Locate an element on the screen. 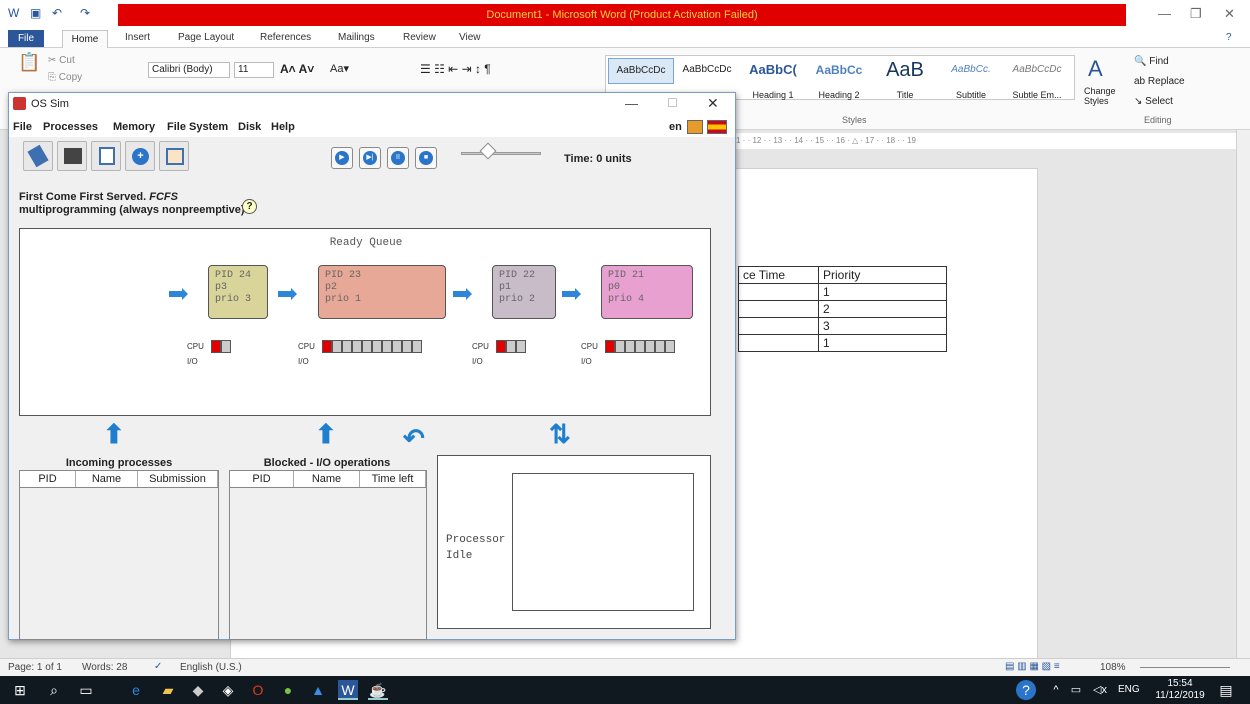 The height and width of the screenshot is (704, 1250). menu-file: File is located at coordinates (22, 127).